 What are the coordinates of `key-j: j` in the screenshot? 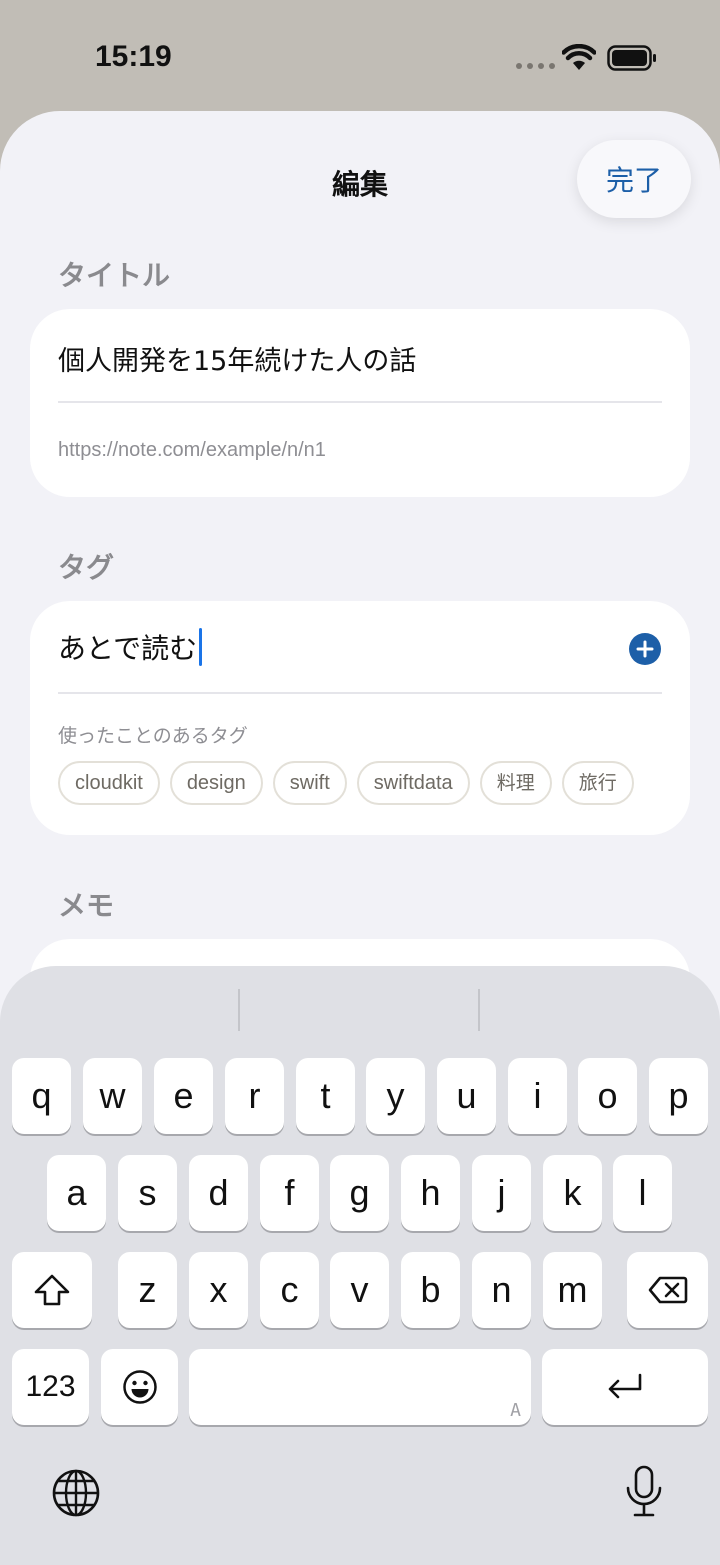 It's located at (501, 1193).